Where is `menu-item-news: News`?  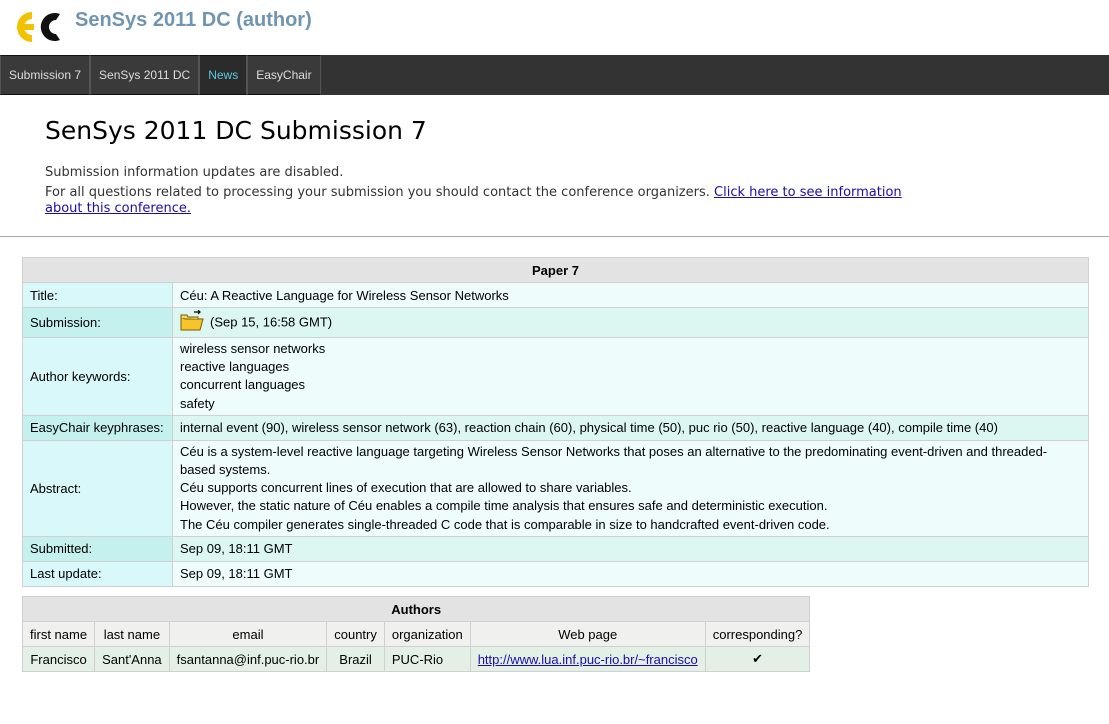
menu-item-news: News is located at coordinates (223, 75).